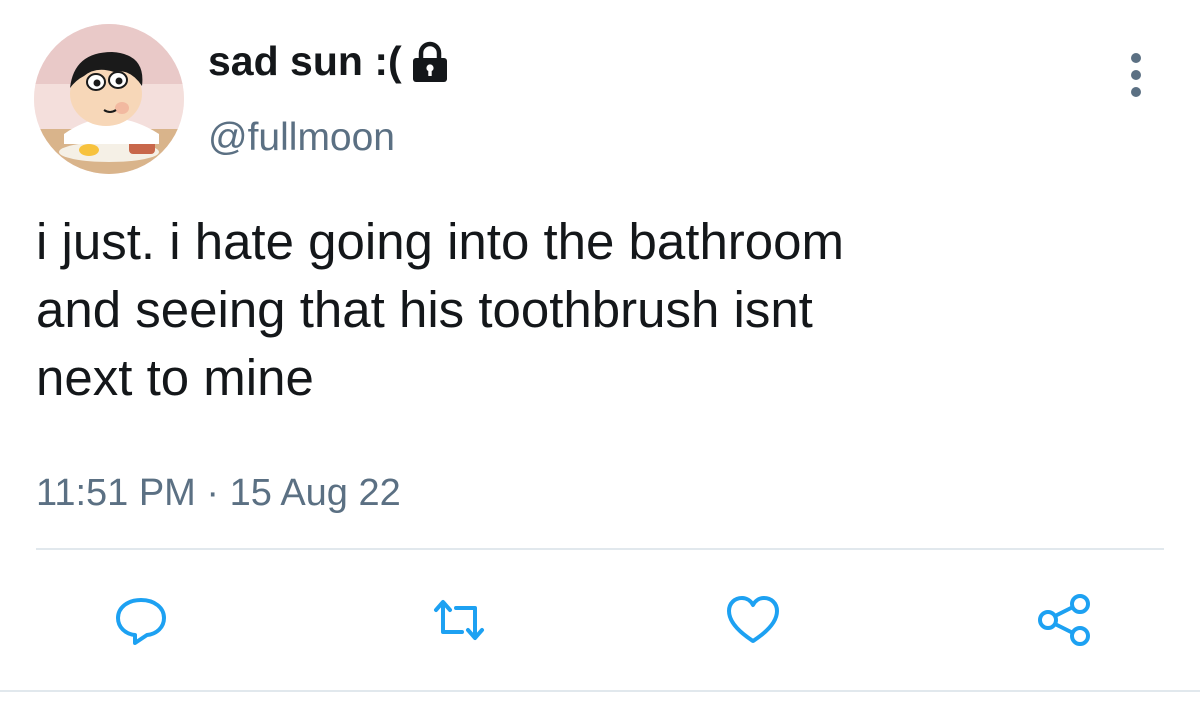  What do you see at coordinates (218, 493) in the screenshot?
I see `tweet-timestamp: 11:51 PM · 15 Aug 22` at bounding box center [218, 493].